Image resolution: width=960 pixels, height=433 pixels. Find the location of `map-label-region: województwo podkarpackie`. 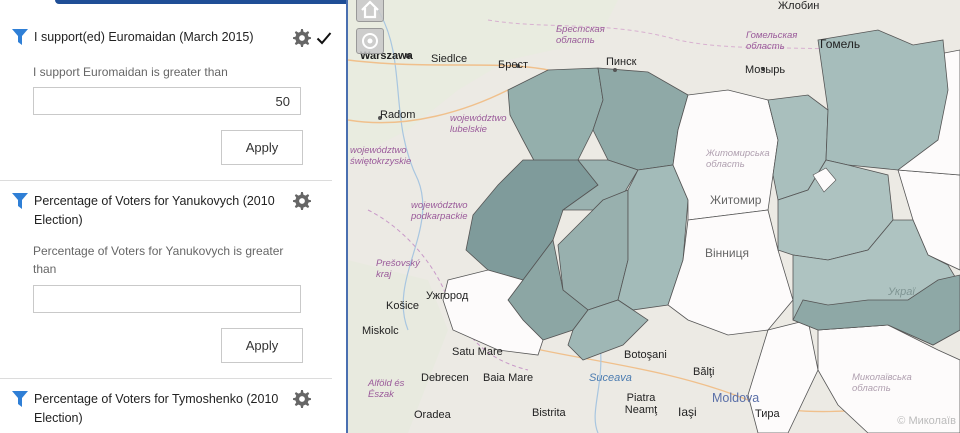

map-label-region: województwo podkarpackie is located at coordinates (439, 211).